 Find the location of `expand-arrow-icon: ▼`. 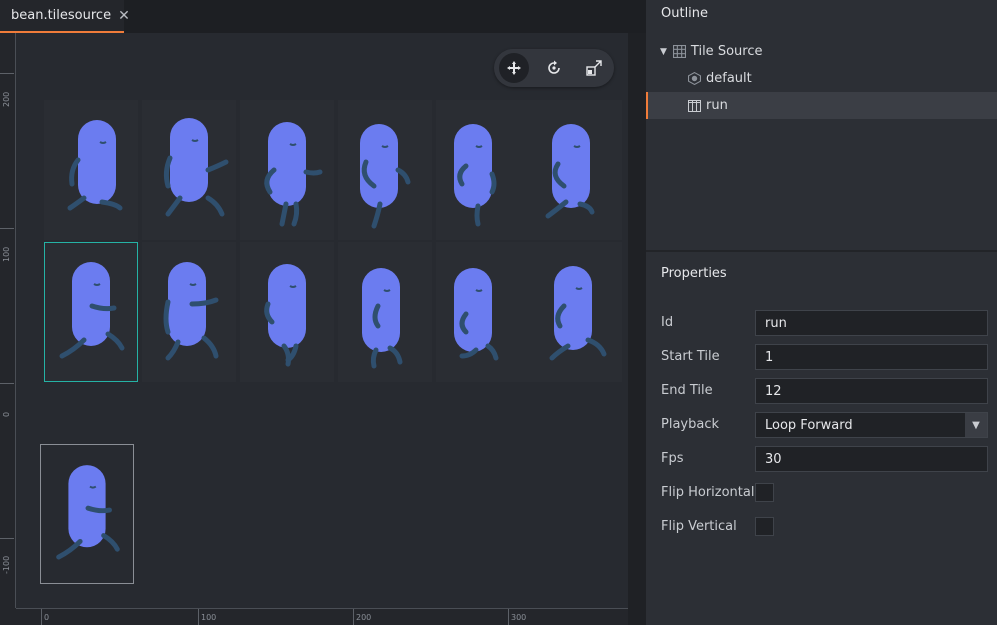

expand-arrow-icon: ▼ is located at coordinates (663, 52).